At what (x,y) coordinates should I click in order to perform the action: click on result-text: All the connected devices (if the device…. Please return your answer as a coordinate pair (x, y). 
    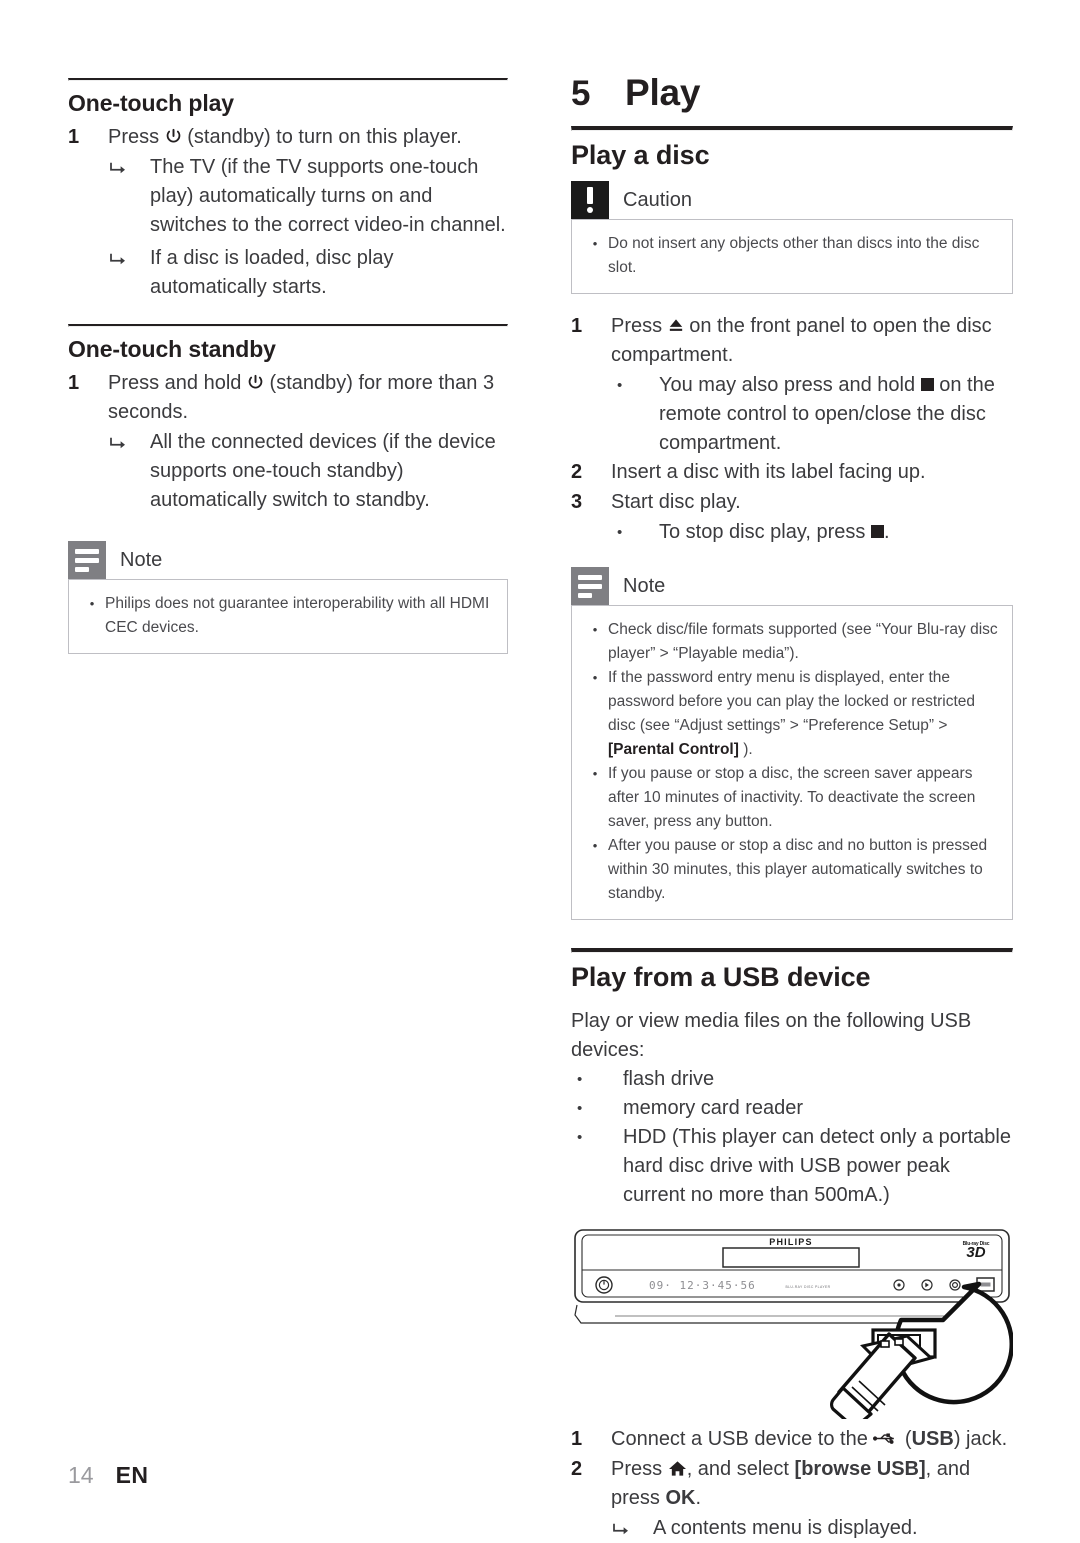
    Looking at the image, I should click on (323, 471).